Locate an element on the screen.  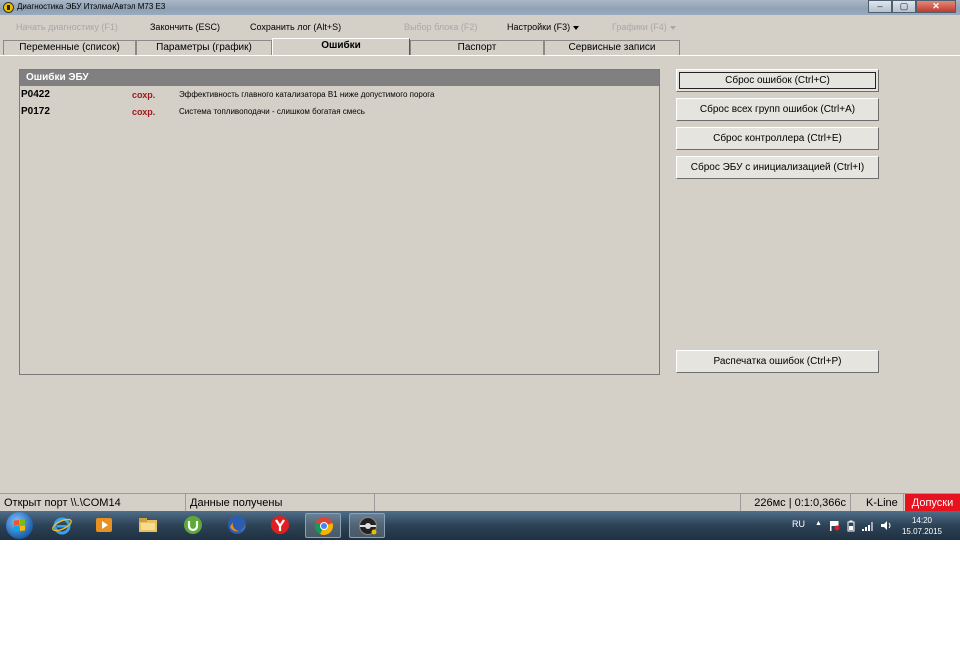
status-port: Открыт порт \\.\COM14 is located at coordinates (93, 503).